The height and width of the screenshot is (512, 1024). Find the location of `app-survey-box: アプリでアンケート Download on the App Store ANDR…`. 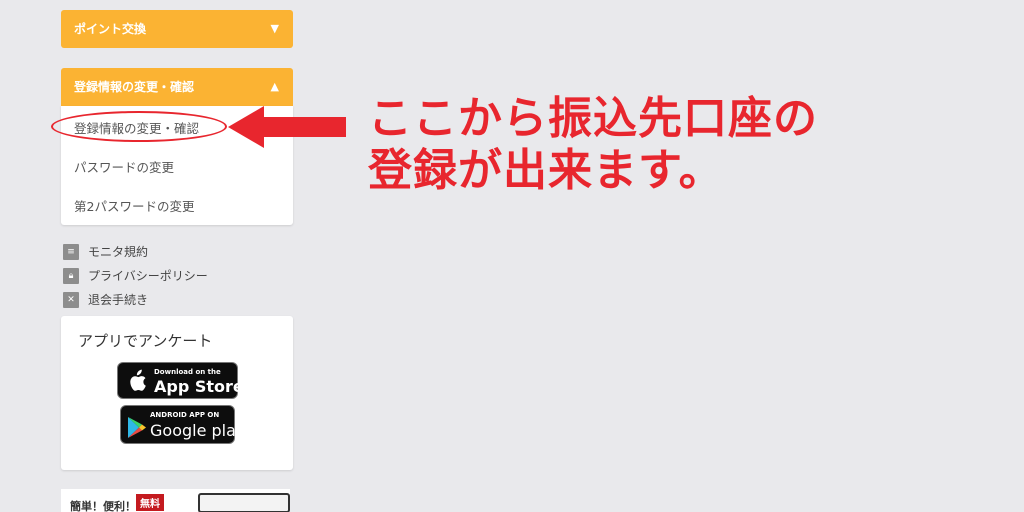

app-survey-box: アプリでアンケート Download on the App Store ANDR… is located at coordinates (177, 393).